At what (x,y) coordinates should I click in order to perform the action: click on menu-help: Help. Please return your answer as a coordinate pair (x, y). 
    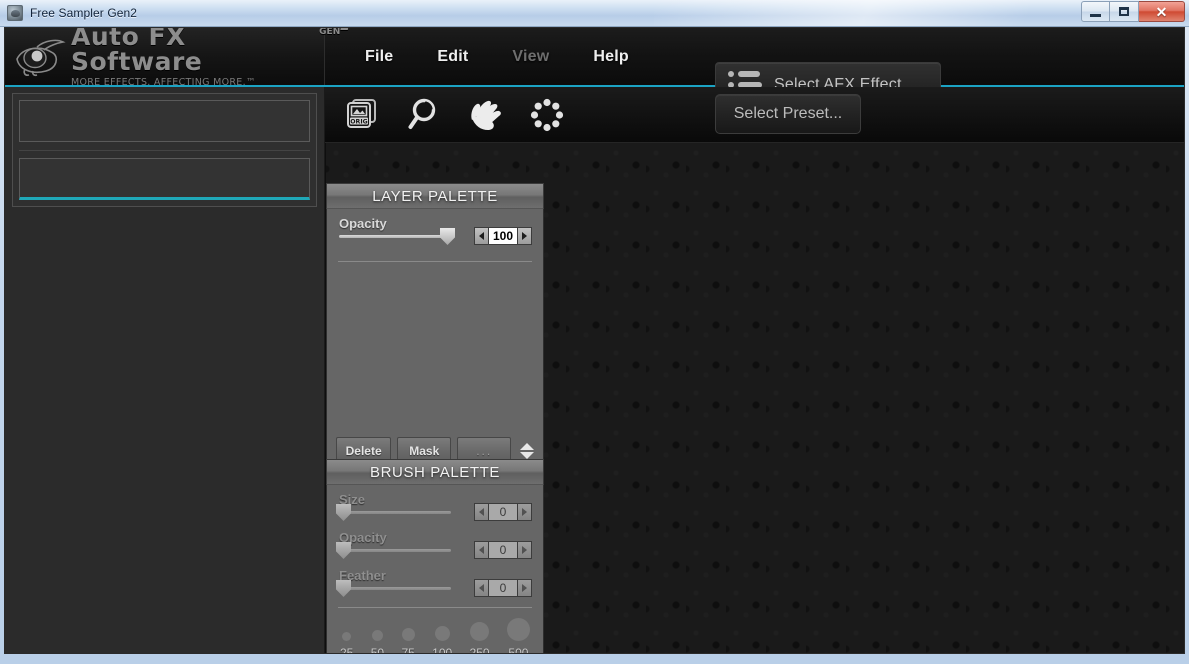
    Looking at the image, I should click on (610, 57).